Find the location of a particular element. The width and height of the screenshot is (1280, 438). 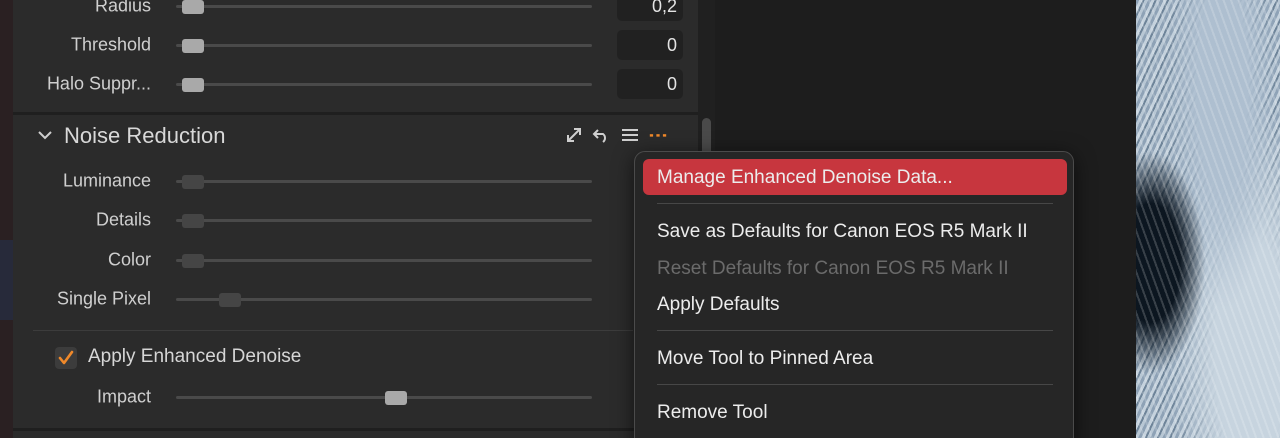

color-label: Color is located at coordinates (129, 259).